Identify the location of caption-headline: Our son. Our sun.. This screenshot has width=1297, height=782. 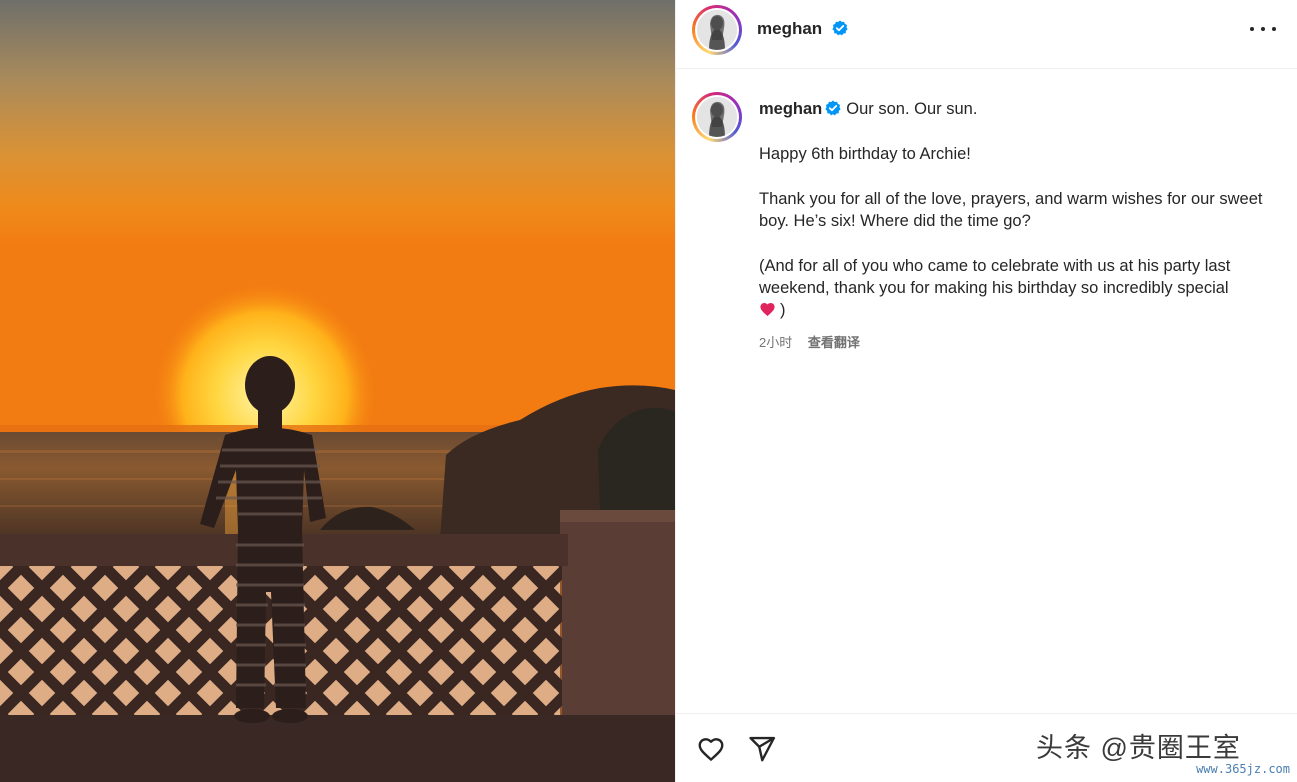
(912, 109).